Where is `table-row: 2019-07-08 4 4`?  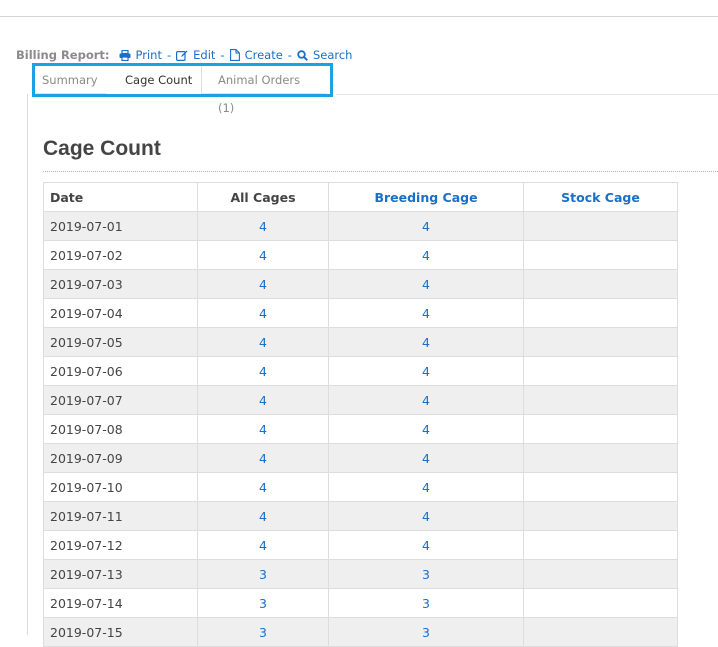
table-row: 2019-07-08 4 4 is located at coordinates (360, 429).